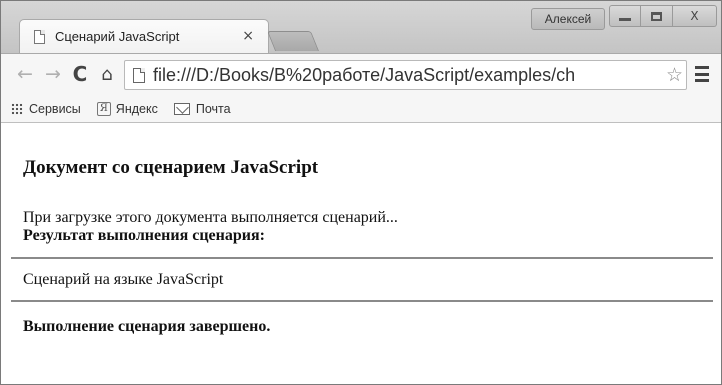 The width and height of the screenshot is (722, 385). Describe the element at coordinates (625, 19) in the screenshot. I see `minimize-icon` at that location.